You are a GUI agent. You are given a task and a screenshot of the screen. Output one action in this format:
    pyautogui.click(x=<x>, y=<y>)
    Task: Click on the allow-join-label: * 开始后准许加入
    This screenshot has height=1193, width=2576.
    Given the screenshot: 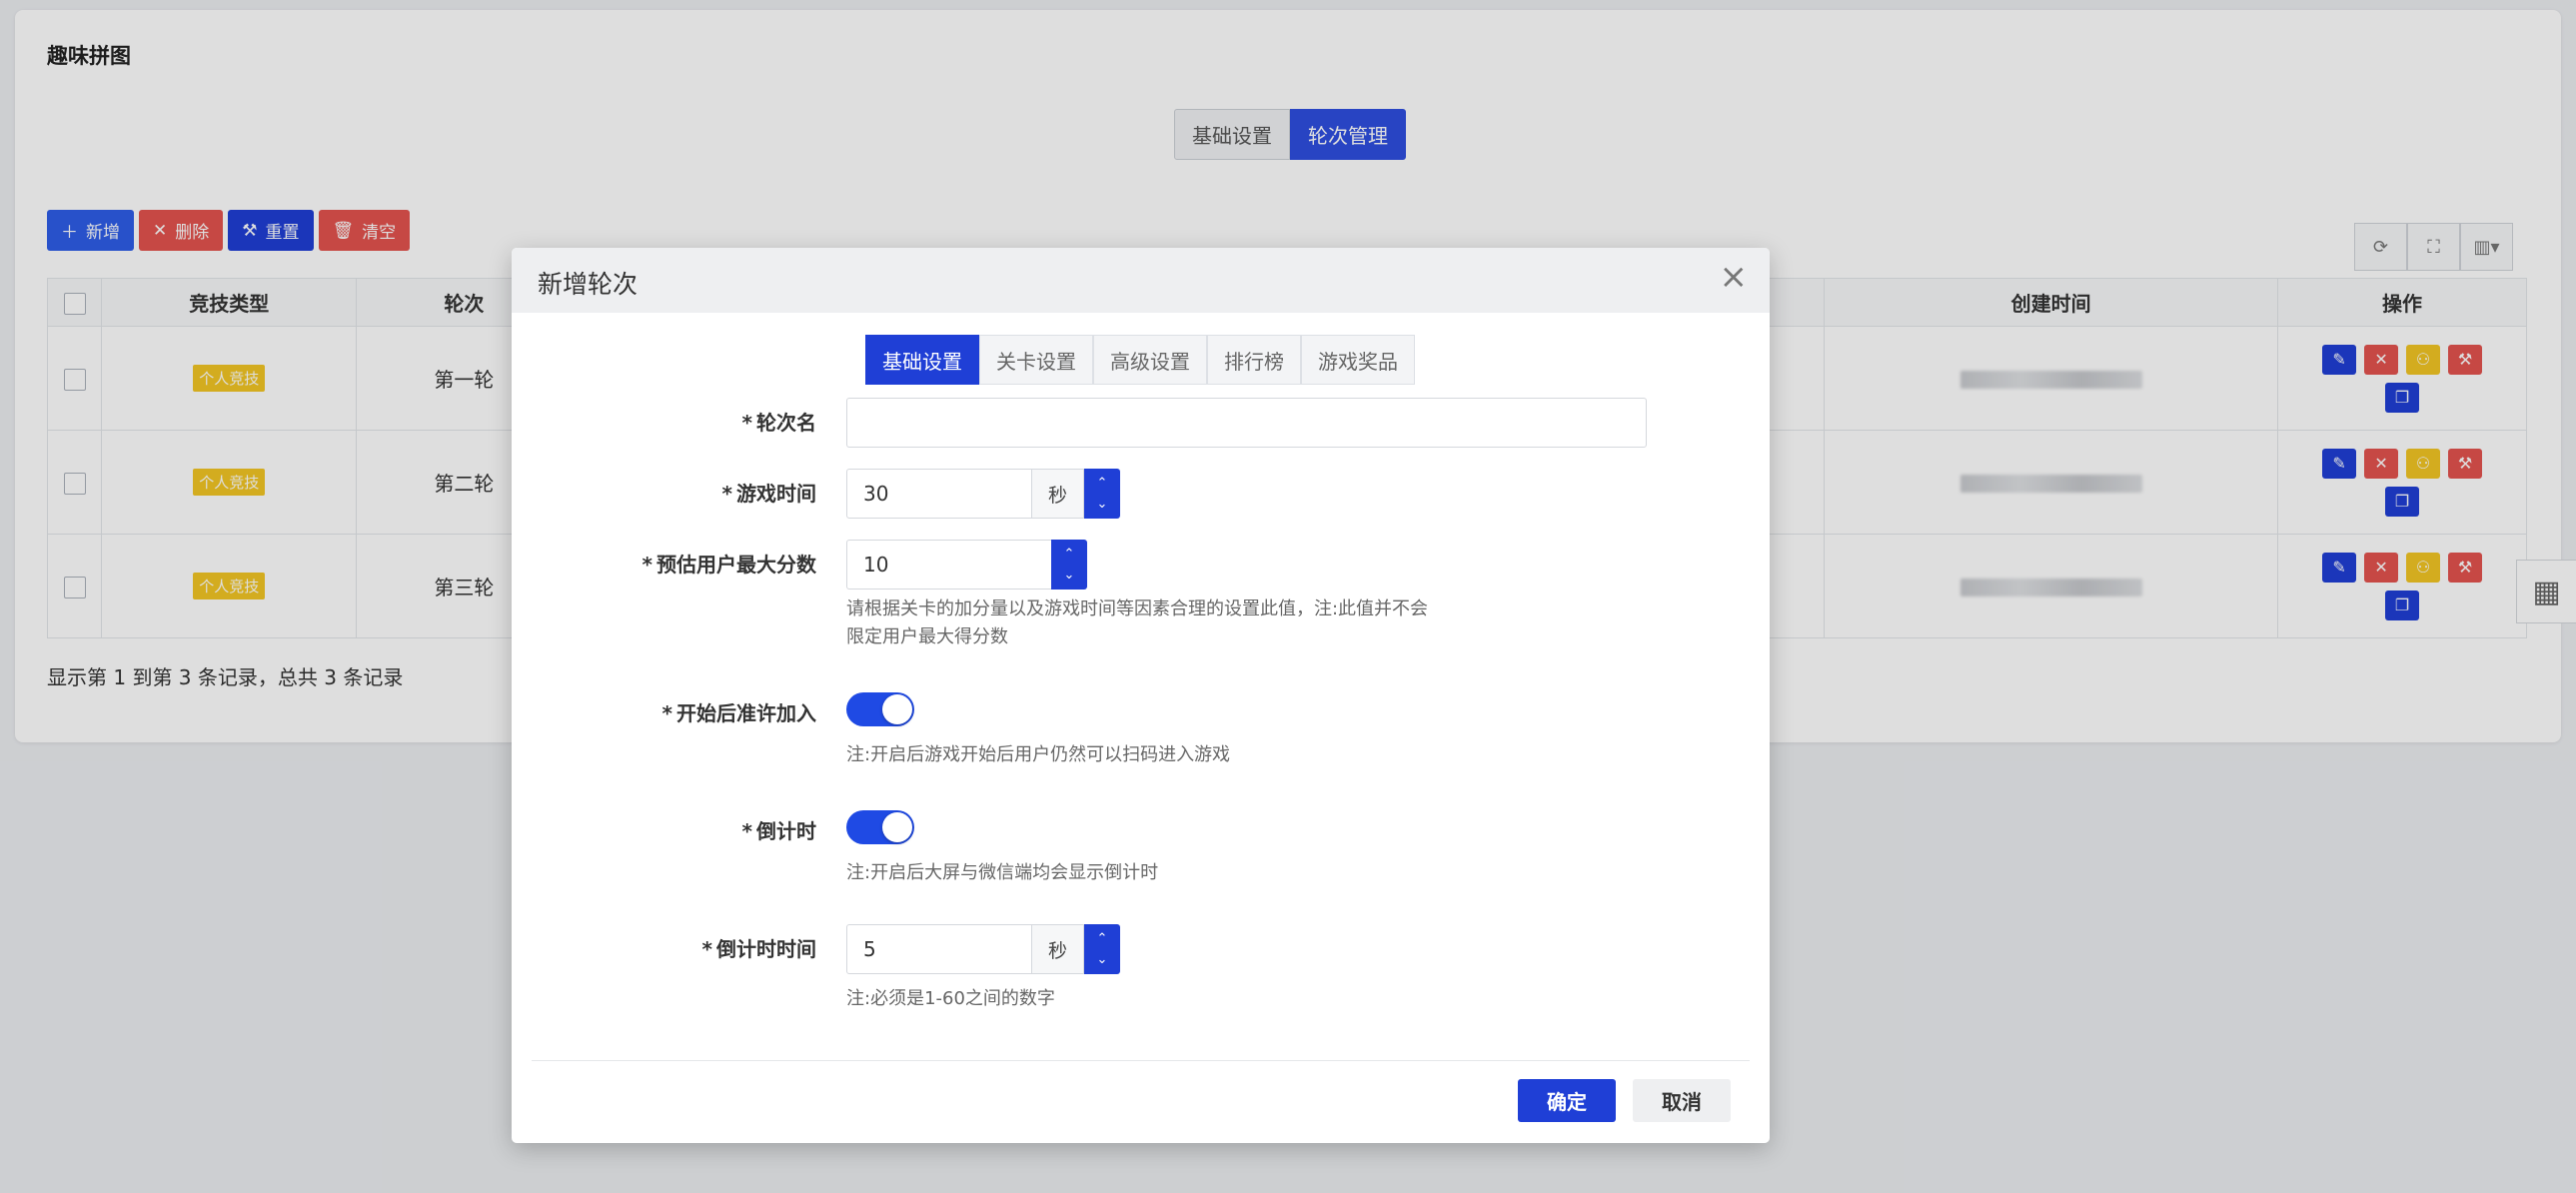 What is the action you would take?
    pyautogui.click(x=738, y=713)
    